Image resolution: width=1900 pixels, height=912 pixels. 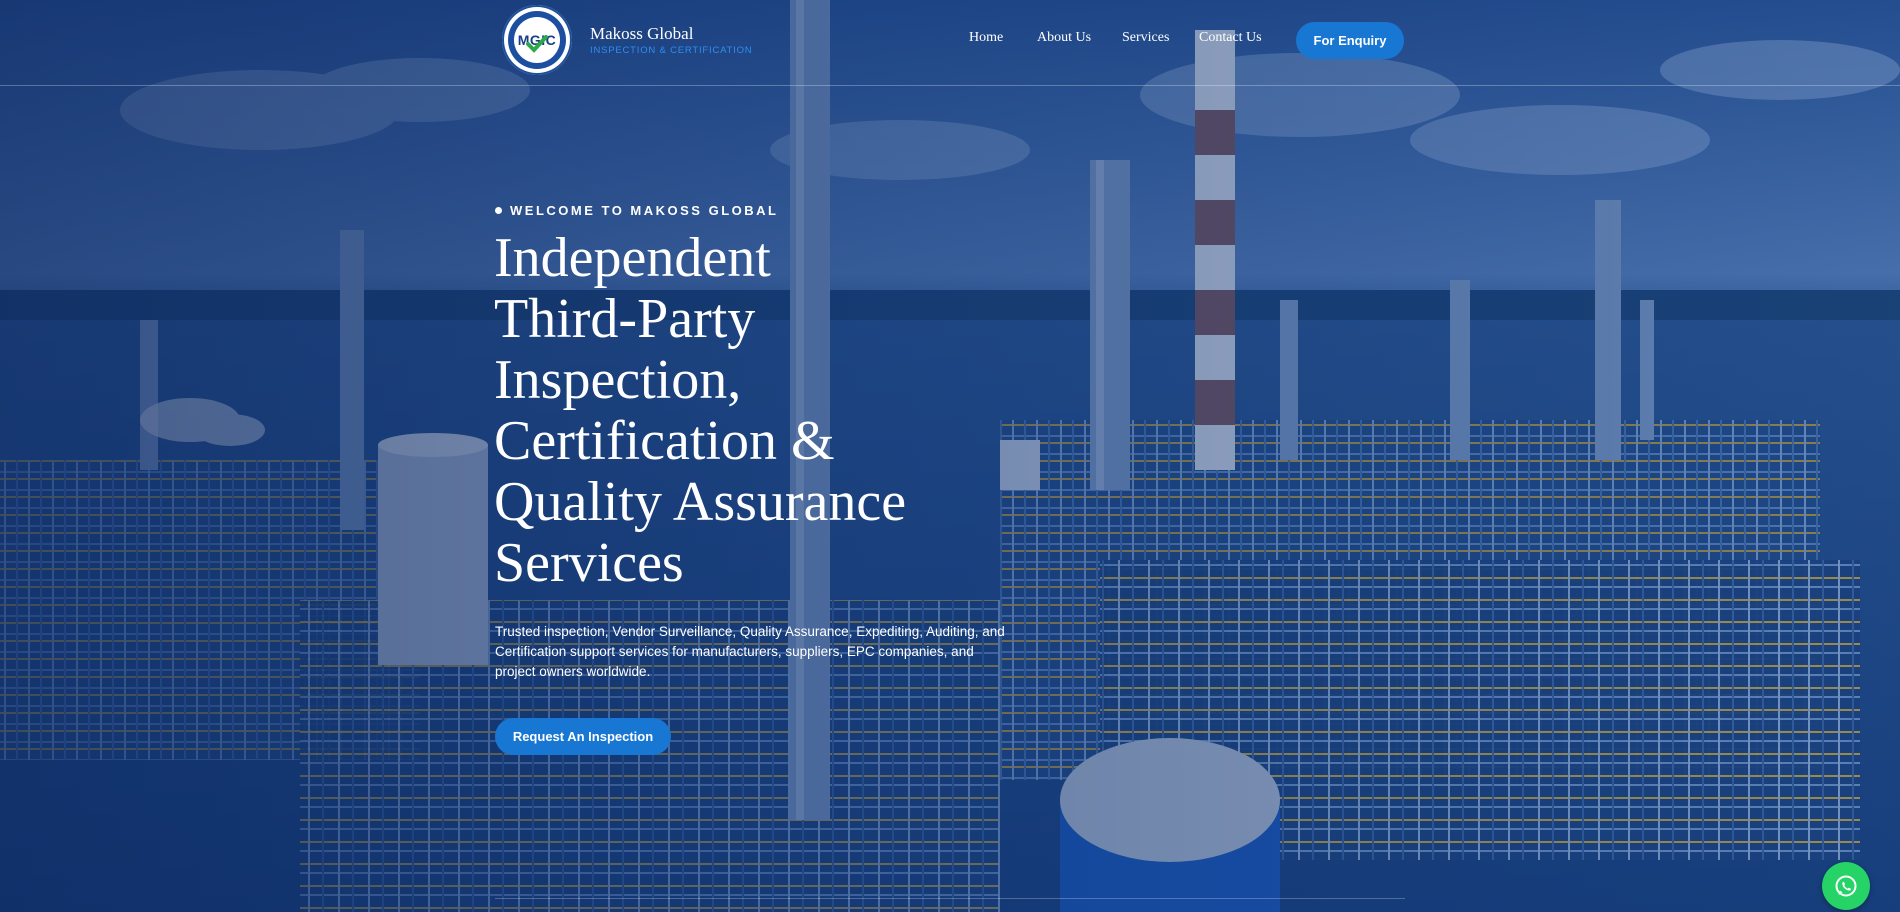 I want to click on nav-home: Home, so click(x=986, y=38).